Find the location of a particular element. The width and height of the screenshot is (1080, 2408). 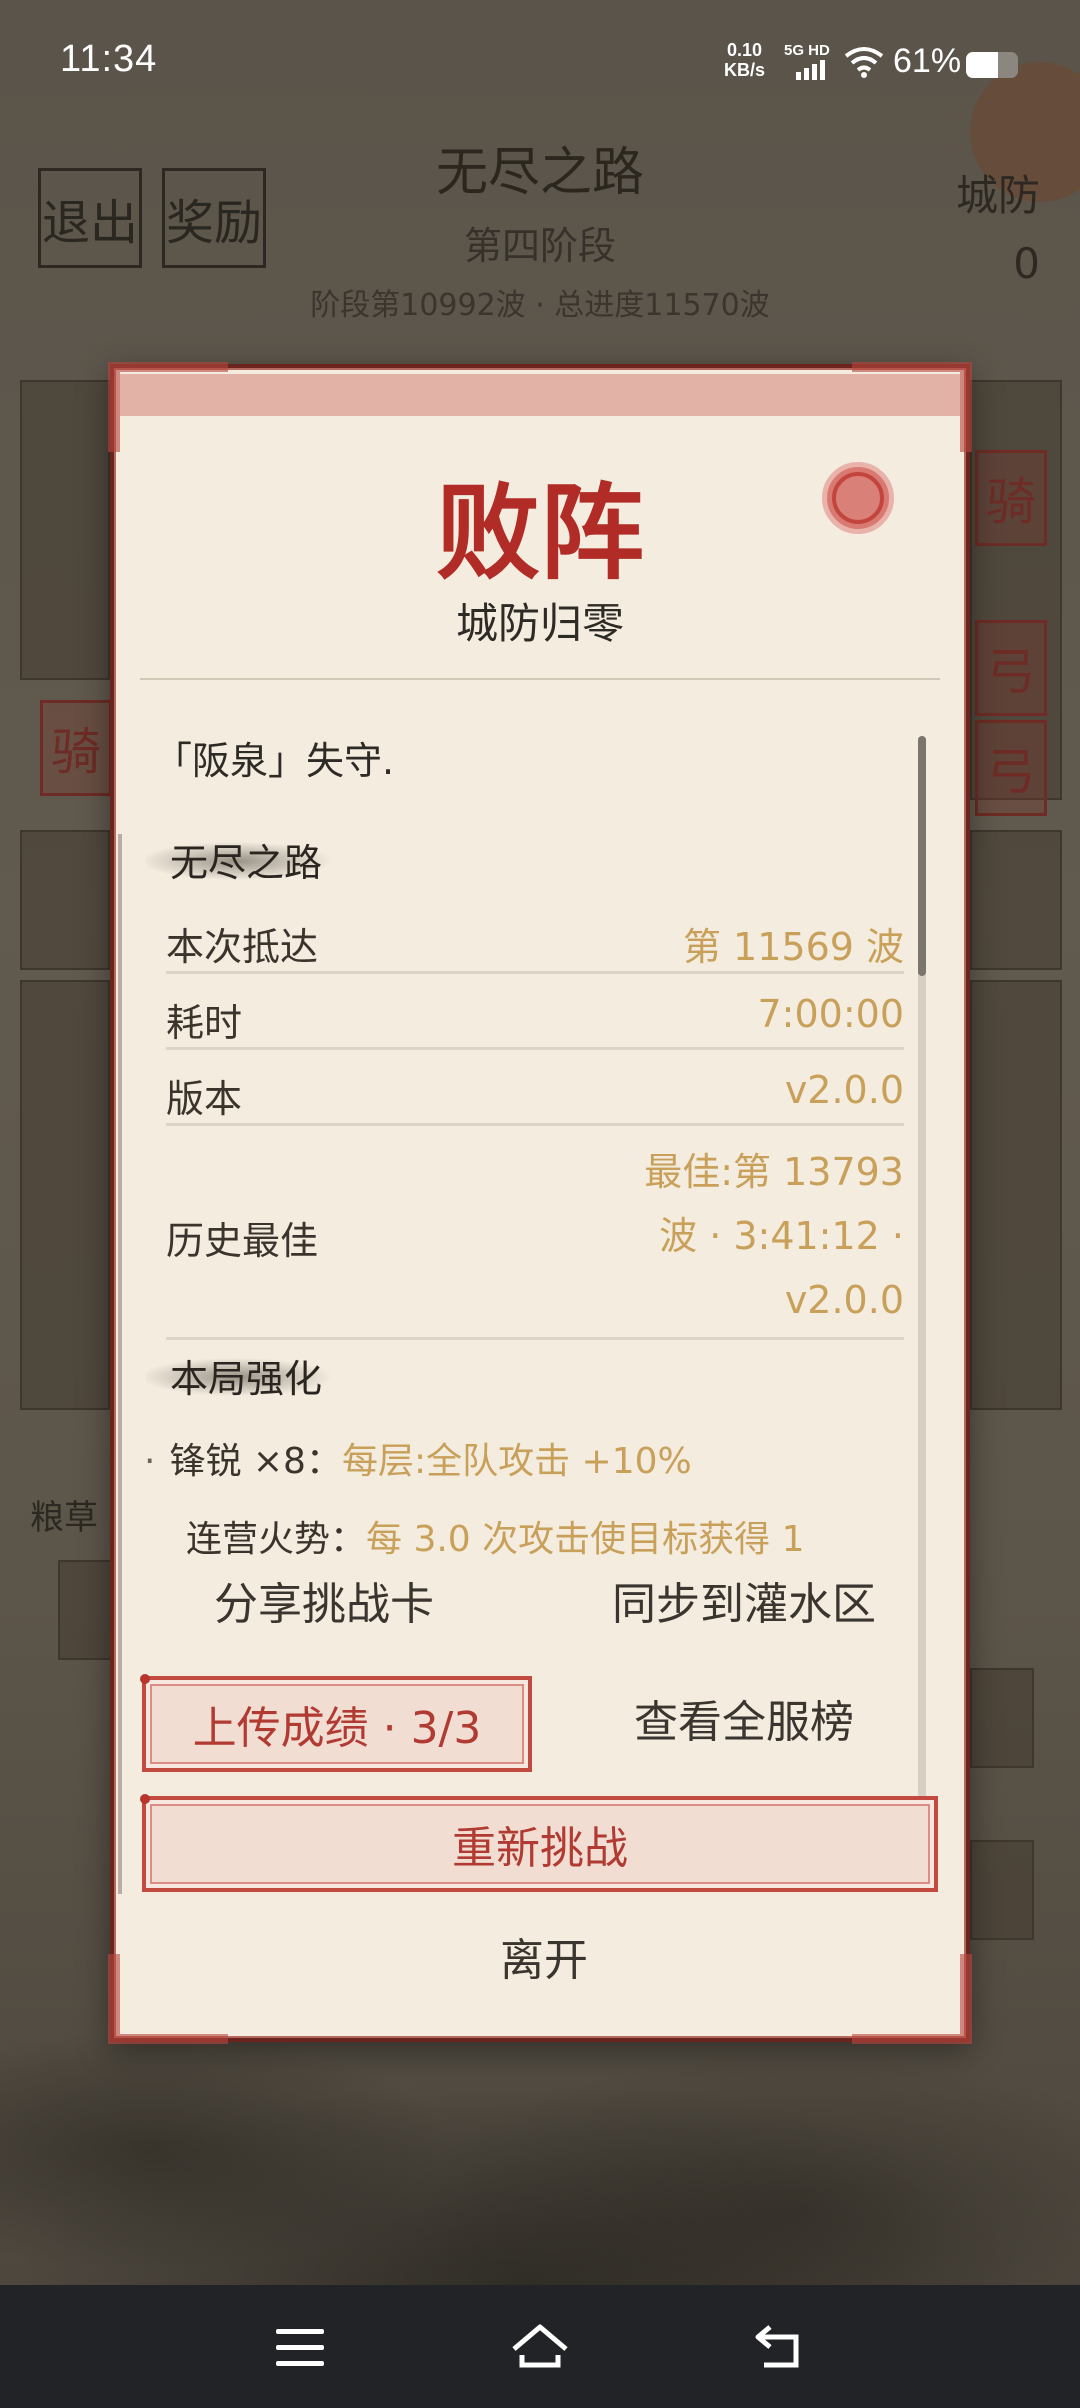

close-button is located at coordinates (858, 498).